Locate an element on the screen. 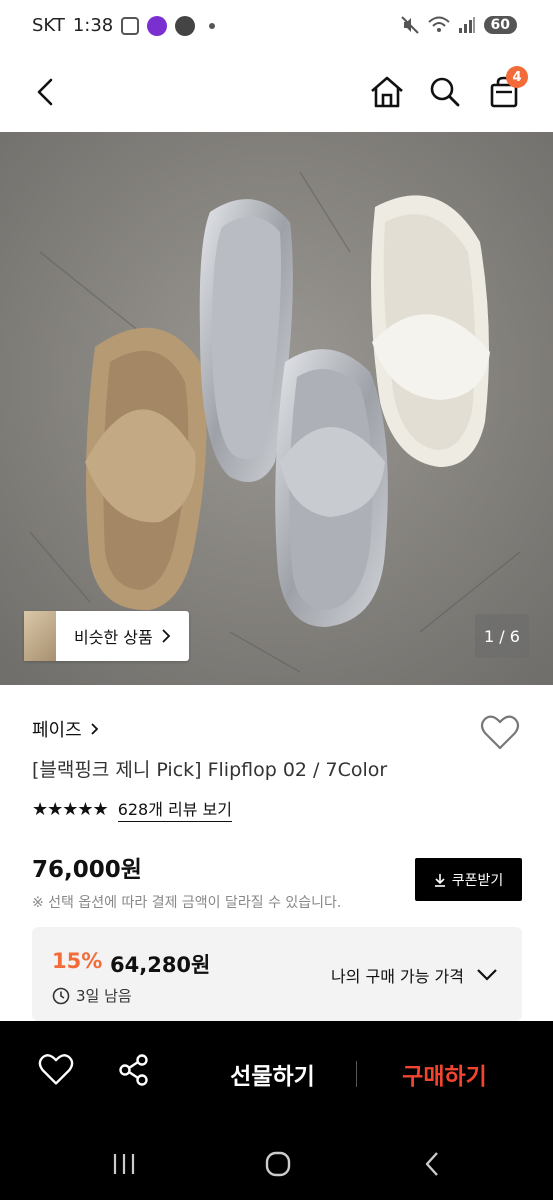 The width and height of the screenshot is (553, 1200). chevron-left-icon is located at coordinates (45, 92).